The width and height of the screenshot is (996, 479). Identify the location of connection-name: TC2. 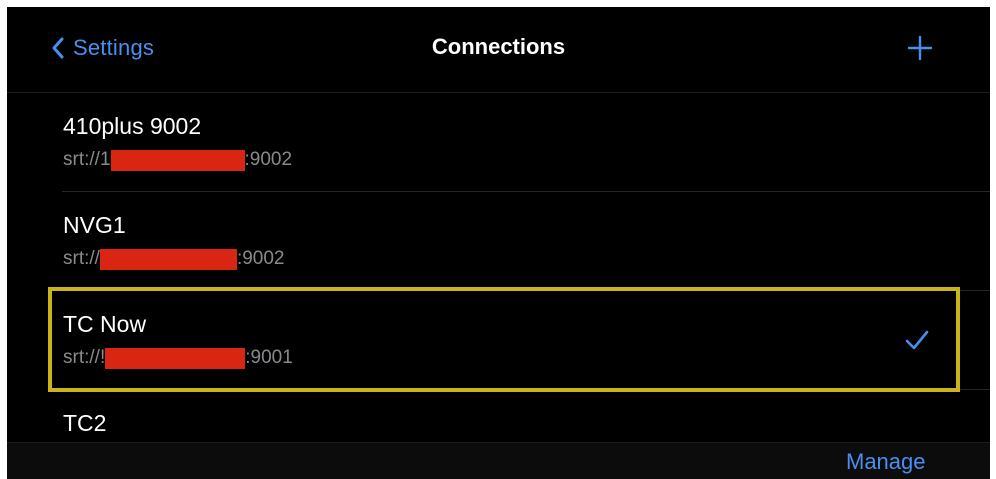
(85, 423).